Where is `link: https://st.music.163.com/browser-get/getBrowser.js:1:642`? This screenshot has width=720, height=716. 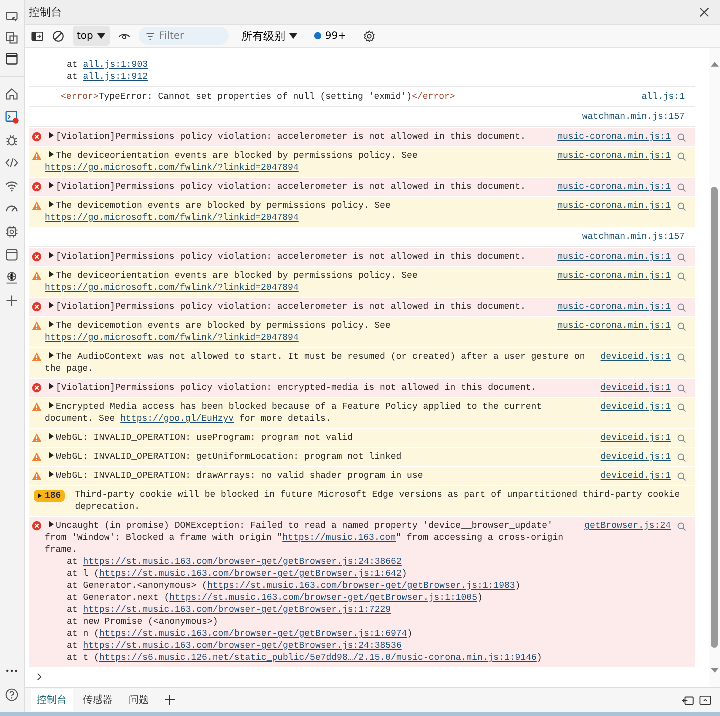
link: https://st.music.163.com/browser-get/getBrowser.js:1:642 is located at coordinates (250, 574).